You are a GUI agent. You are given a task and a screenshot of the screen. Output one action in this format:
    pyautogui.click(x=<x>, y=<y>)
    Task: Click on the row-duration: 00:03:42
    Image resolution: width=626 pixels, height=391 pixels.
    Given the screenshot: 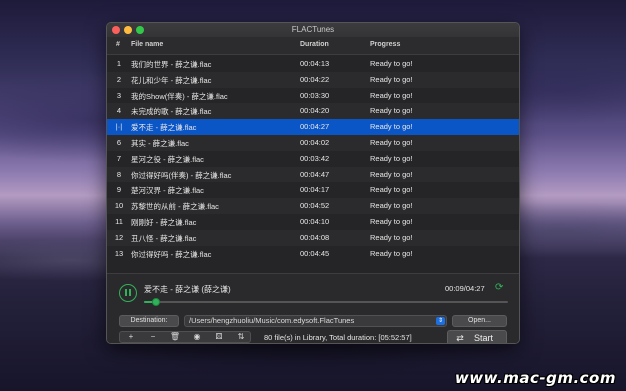 What is the action you would take?
    pyautogui.click(x=315, y=158)
    